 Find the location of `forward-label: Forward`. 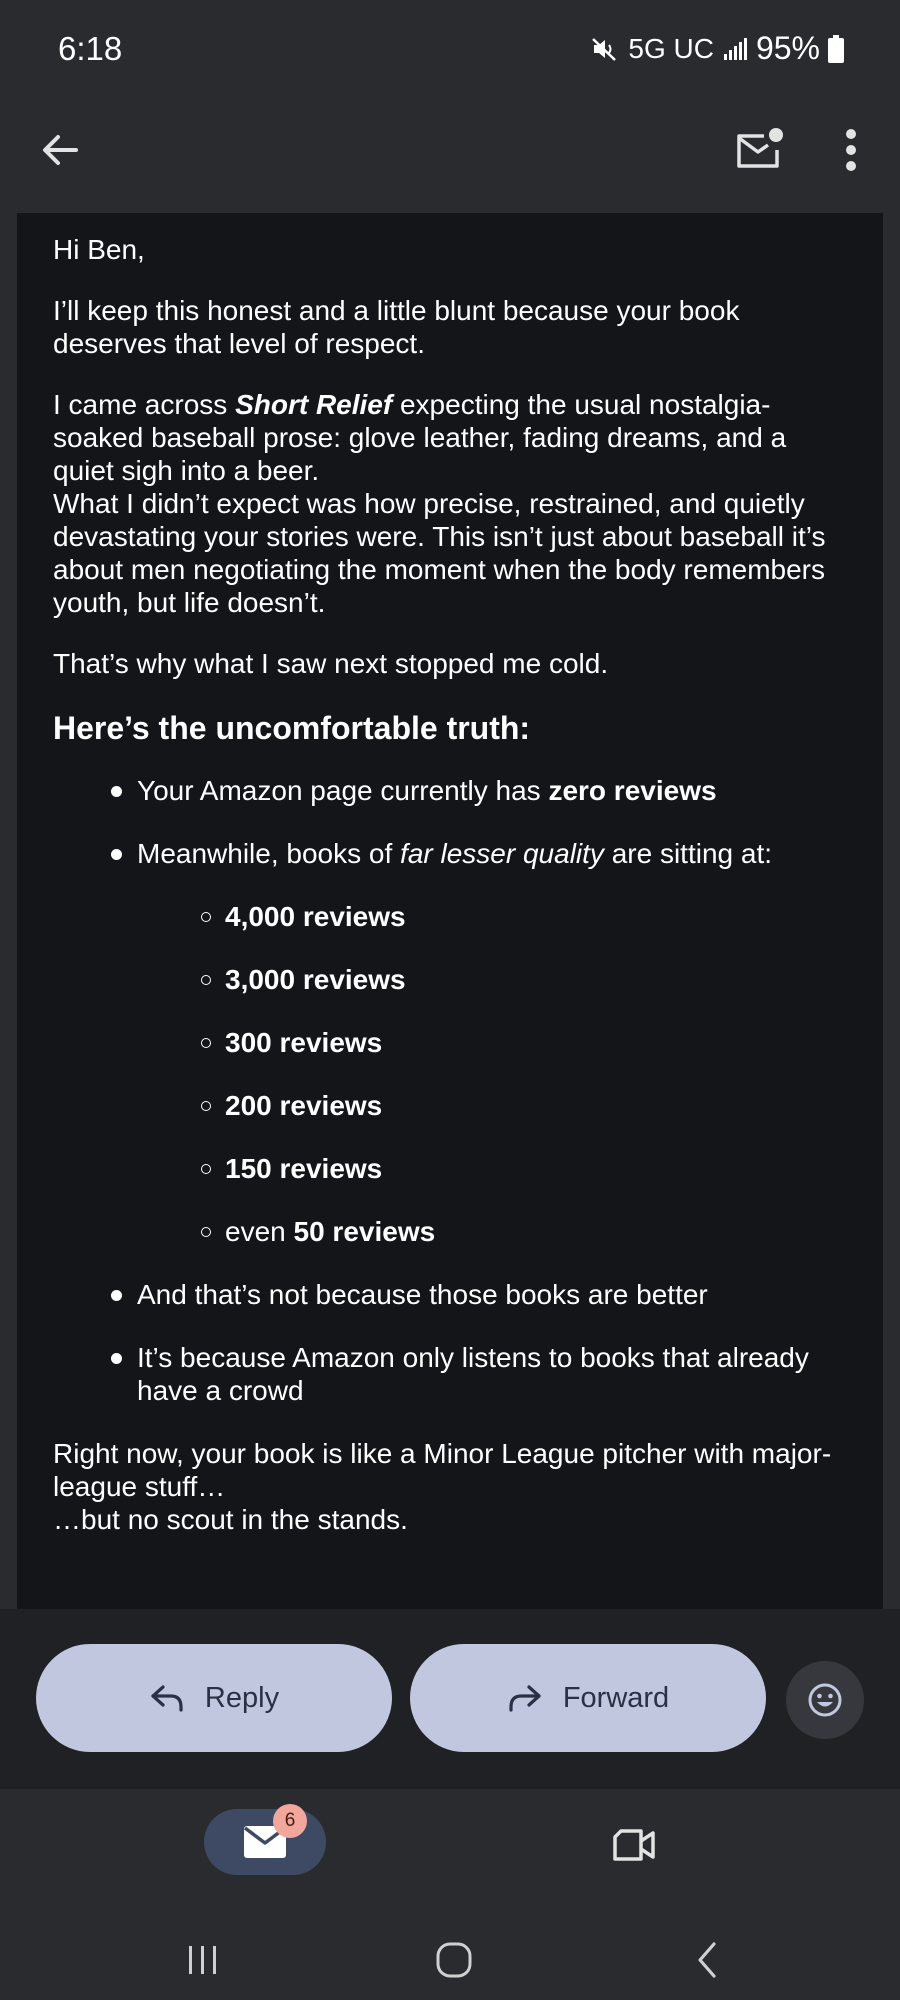

forward-label: Forward is located at coordinates (616, 1697).